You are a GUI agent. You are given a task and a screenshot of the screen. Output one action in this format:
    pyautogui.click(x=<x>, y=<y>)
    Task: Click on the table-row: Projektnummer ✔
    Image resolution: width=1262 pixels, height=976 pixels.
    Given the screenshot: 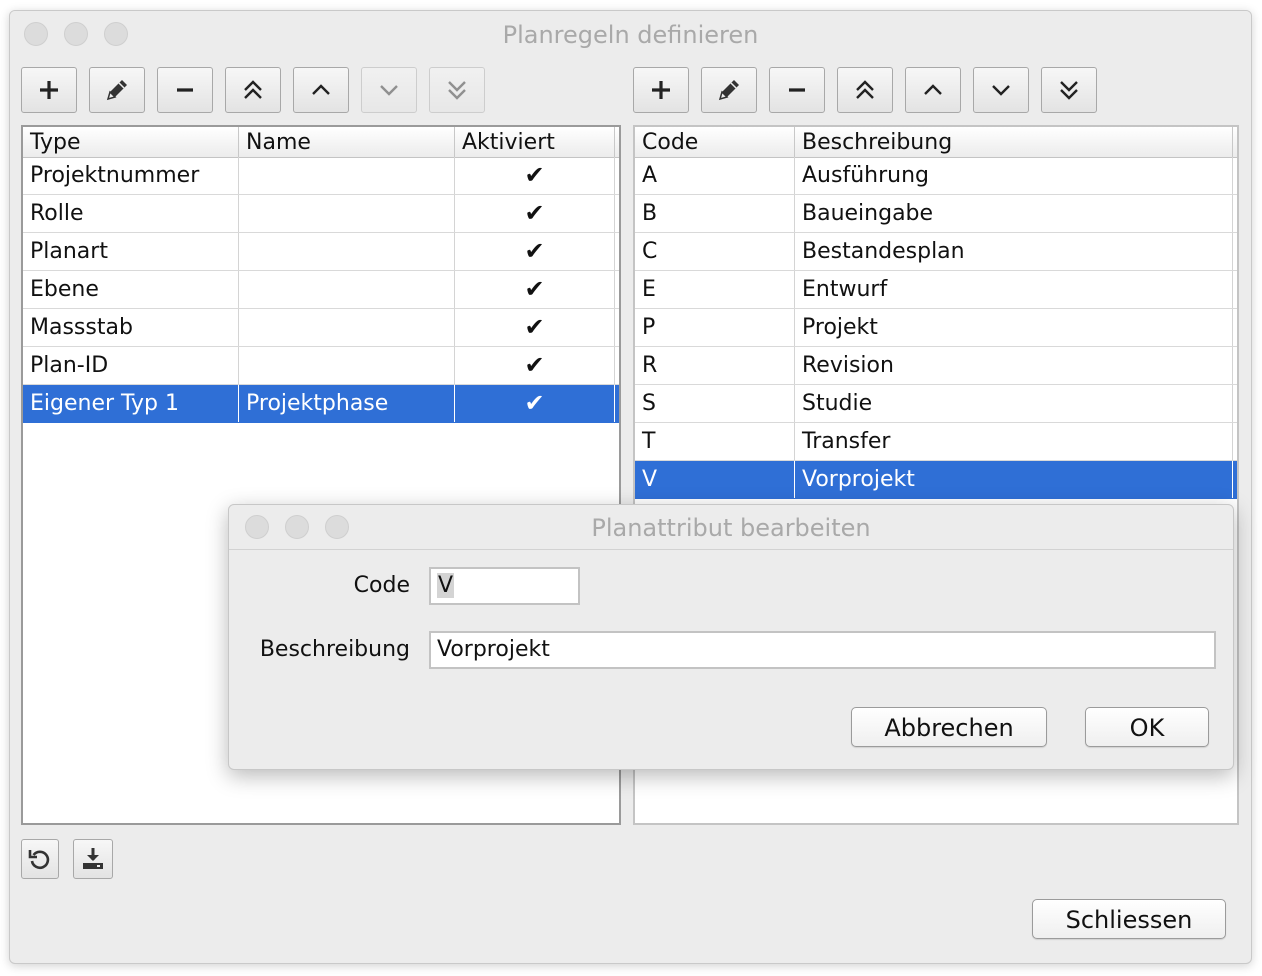 What is the action you would take?
    pyautogui.click(x=321, y=176)
    